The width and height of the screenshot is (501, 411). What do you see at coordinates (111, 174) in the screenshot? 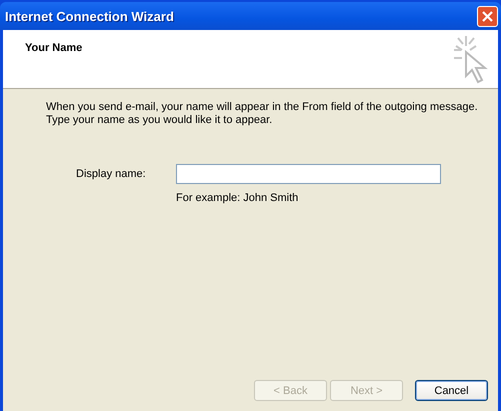
I see `display-name-label: Display name:` at bounding box center [111, 174].